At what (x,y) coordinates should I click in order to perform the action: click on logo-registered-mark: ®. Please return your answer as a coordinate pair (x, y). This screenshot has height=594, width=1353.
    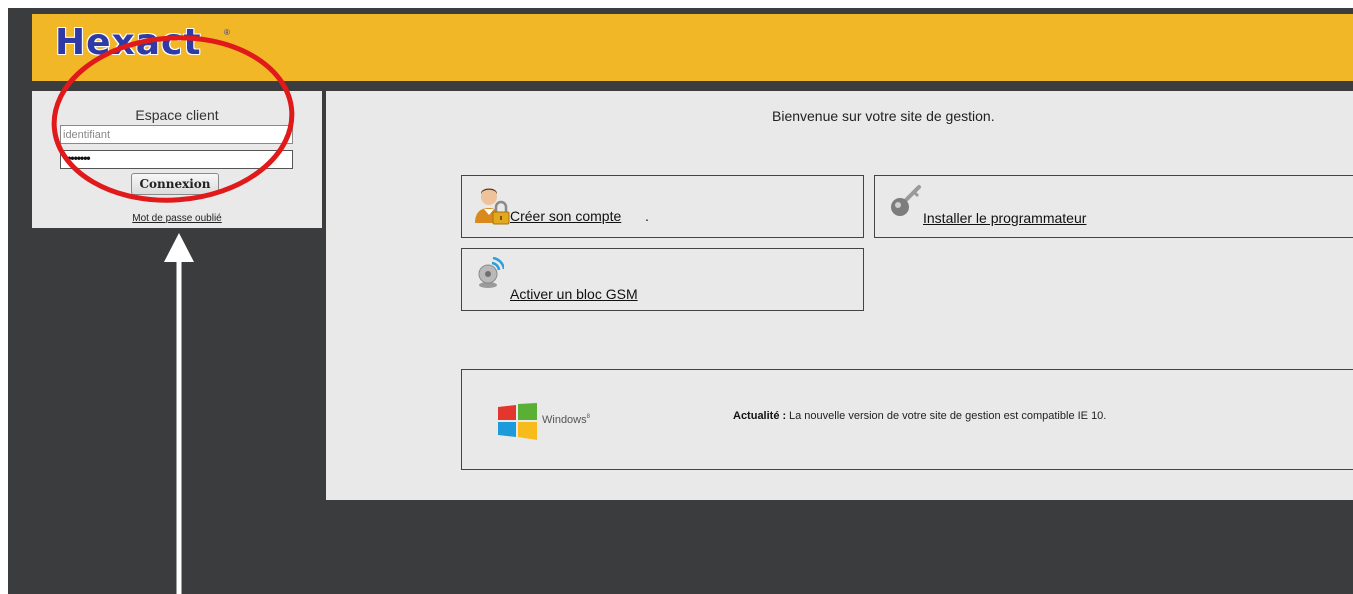
    Looking at the image, I should click on (227, 32).